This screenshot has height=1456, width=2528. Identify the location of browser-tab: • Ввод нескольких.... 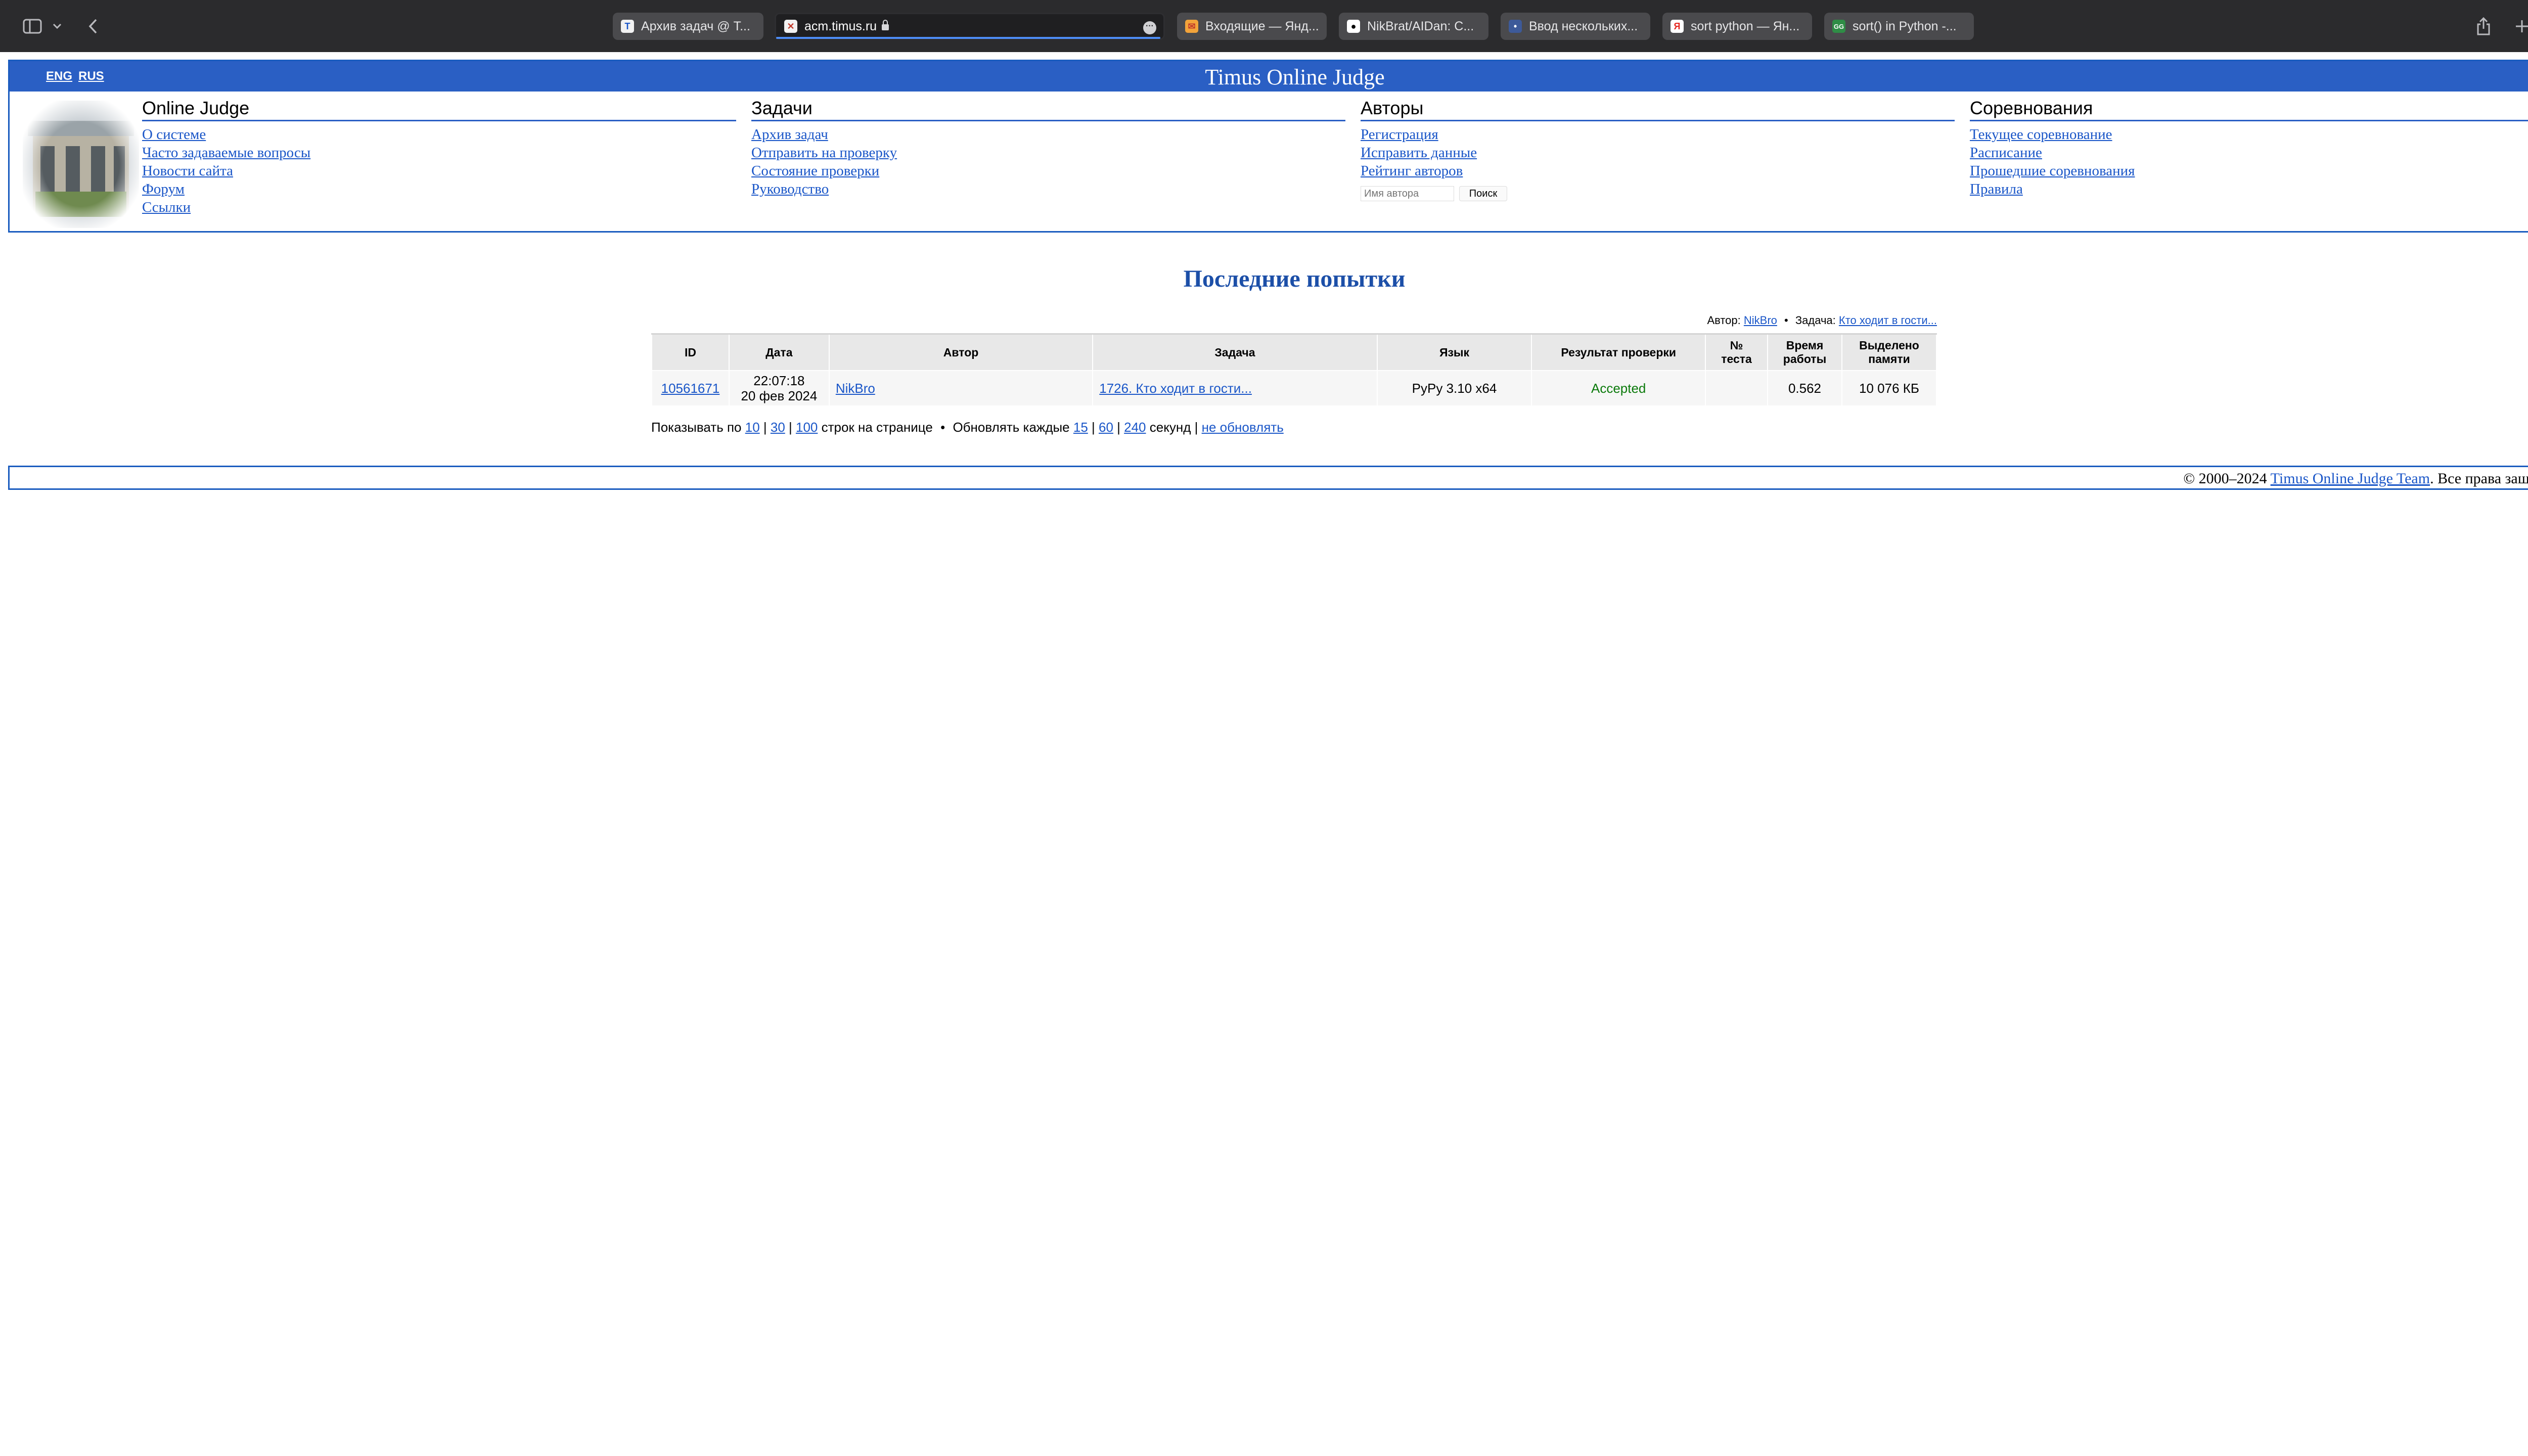
(1576, 27).